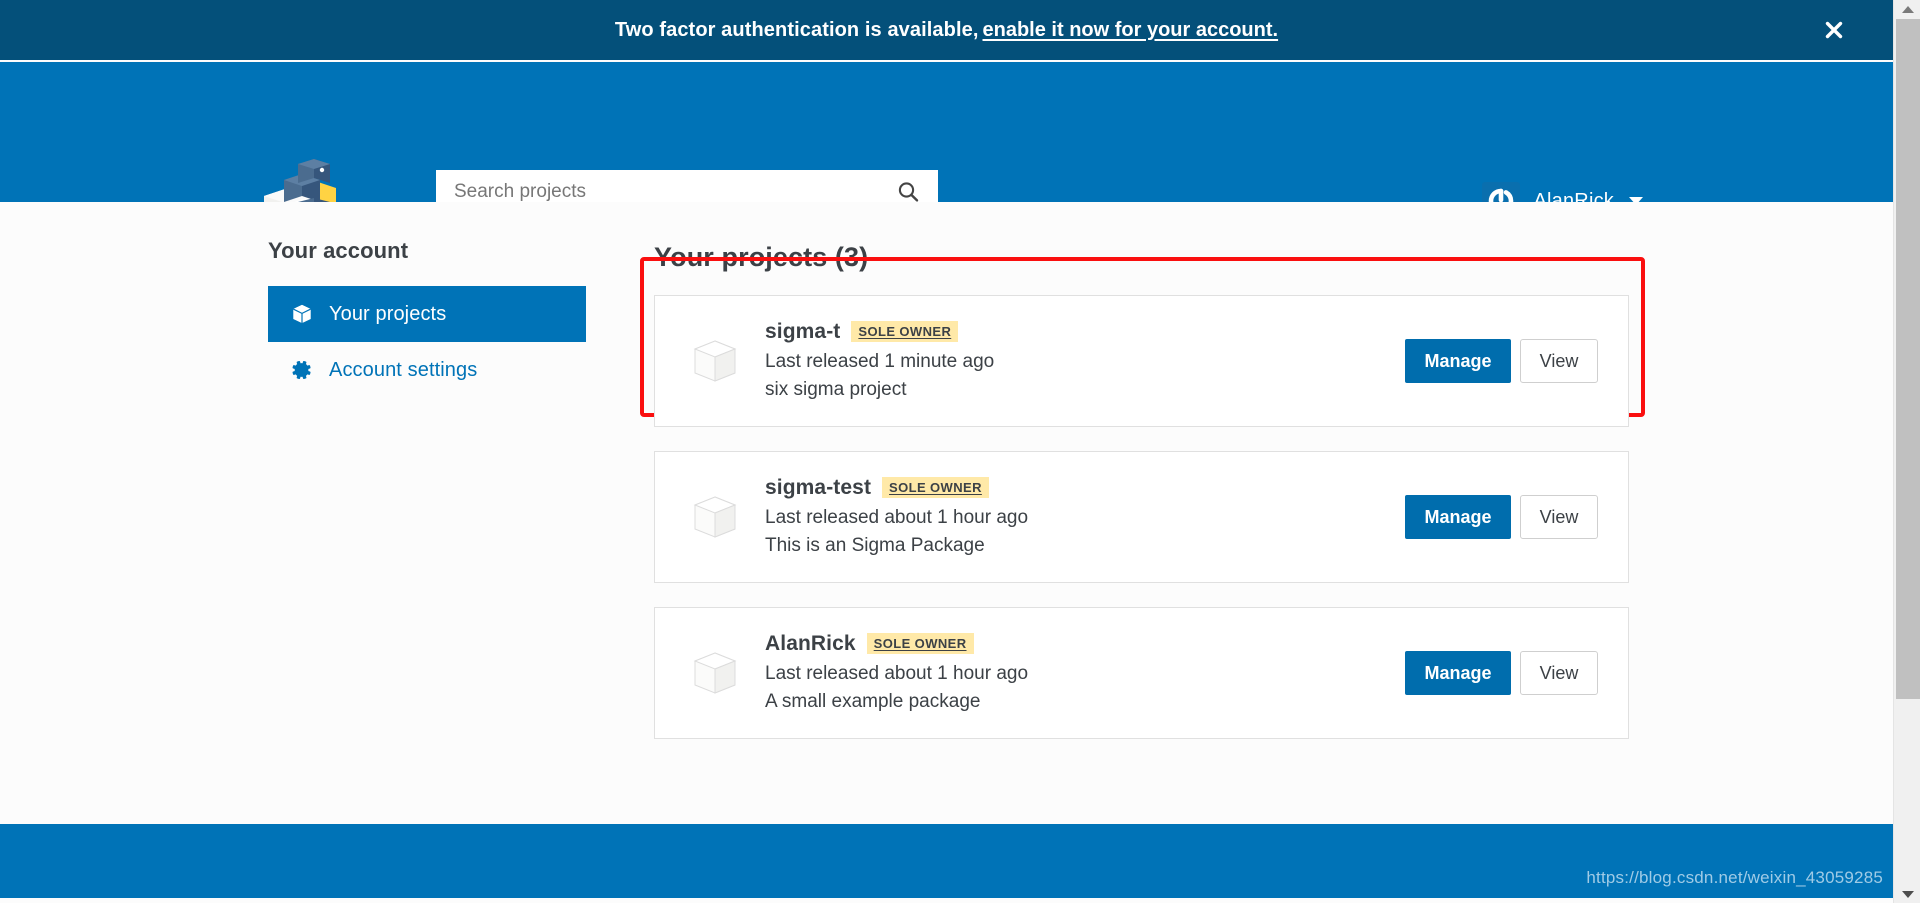 The image size is (1920, 903). I want to click on project-name: sigma-test, so click(818, 487).